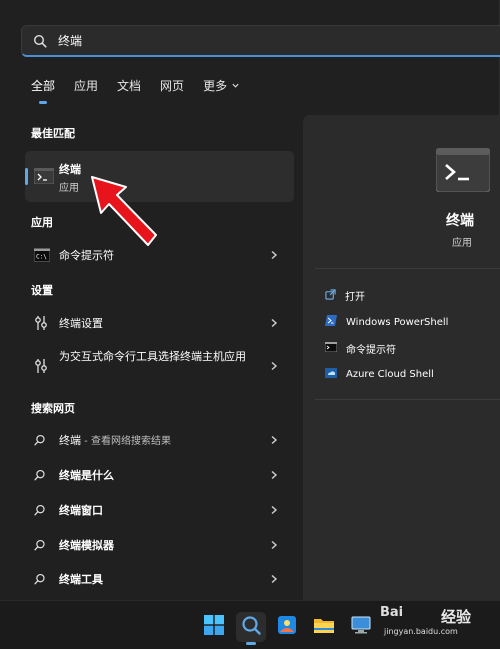  Describe the element at coordinates (235, 85) in the screenshot. I see `chevron-down-icon` at that location.